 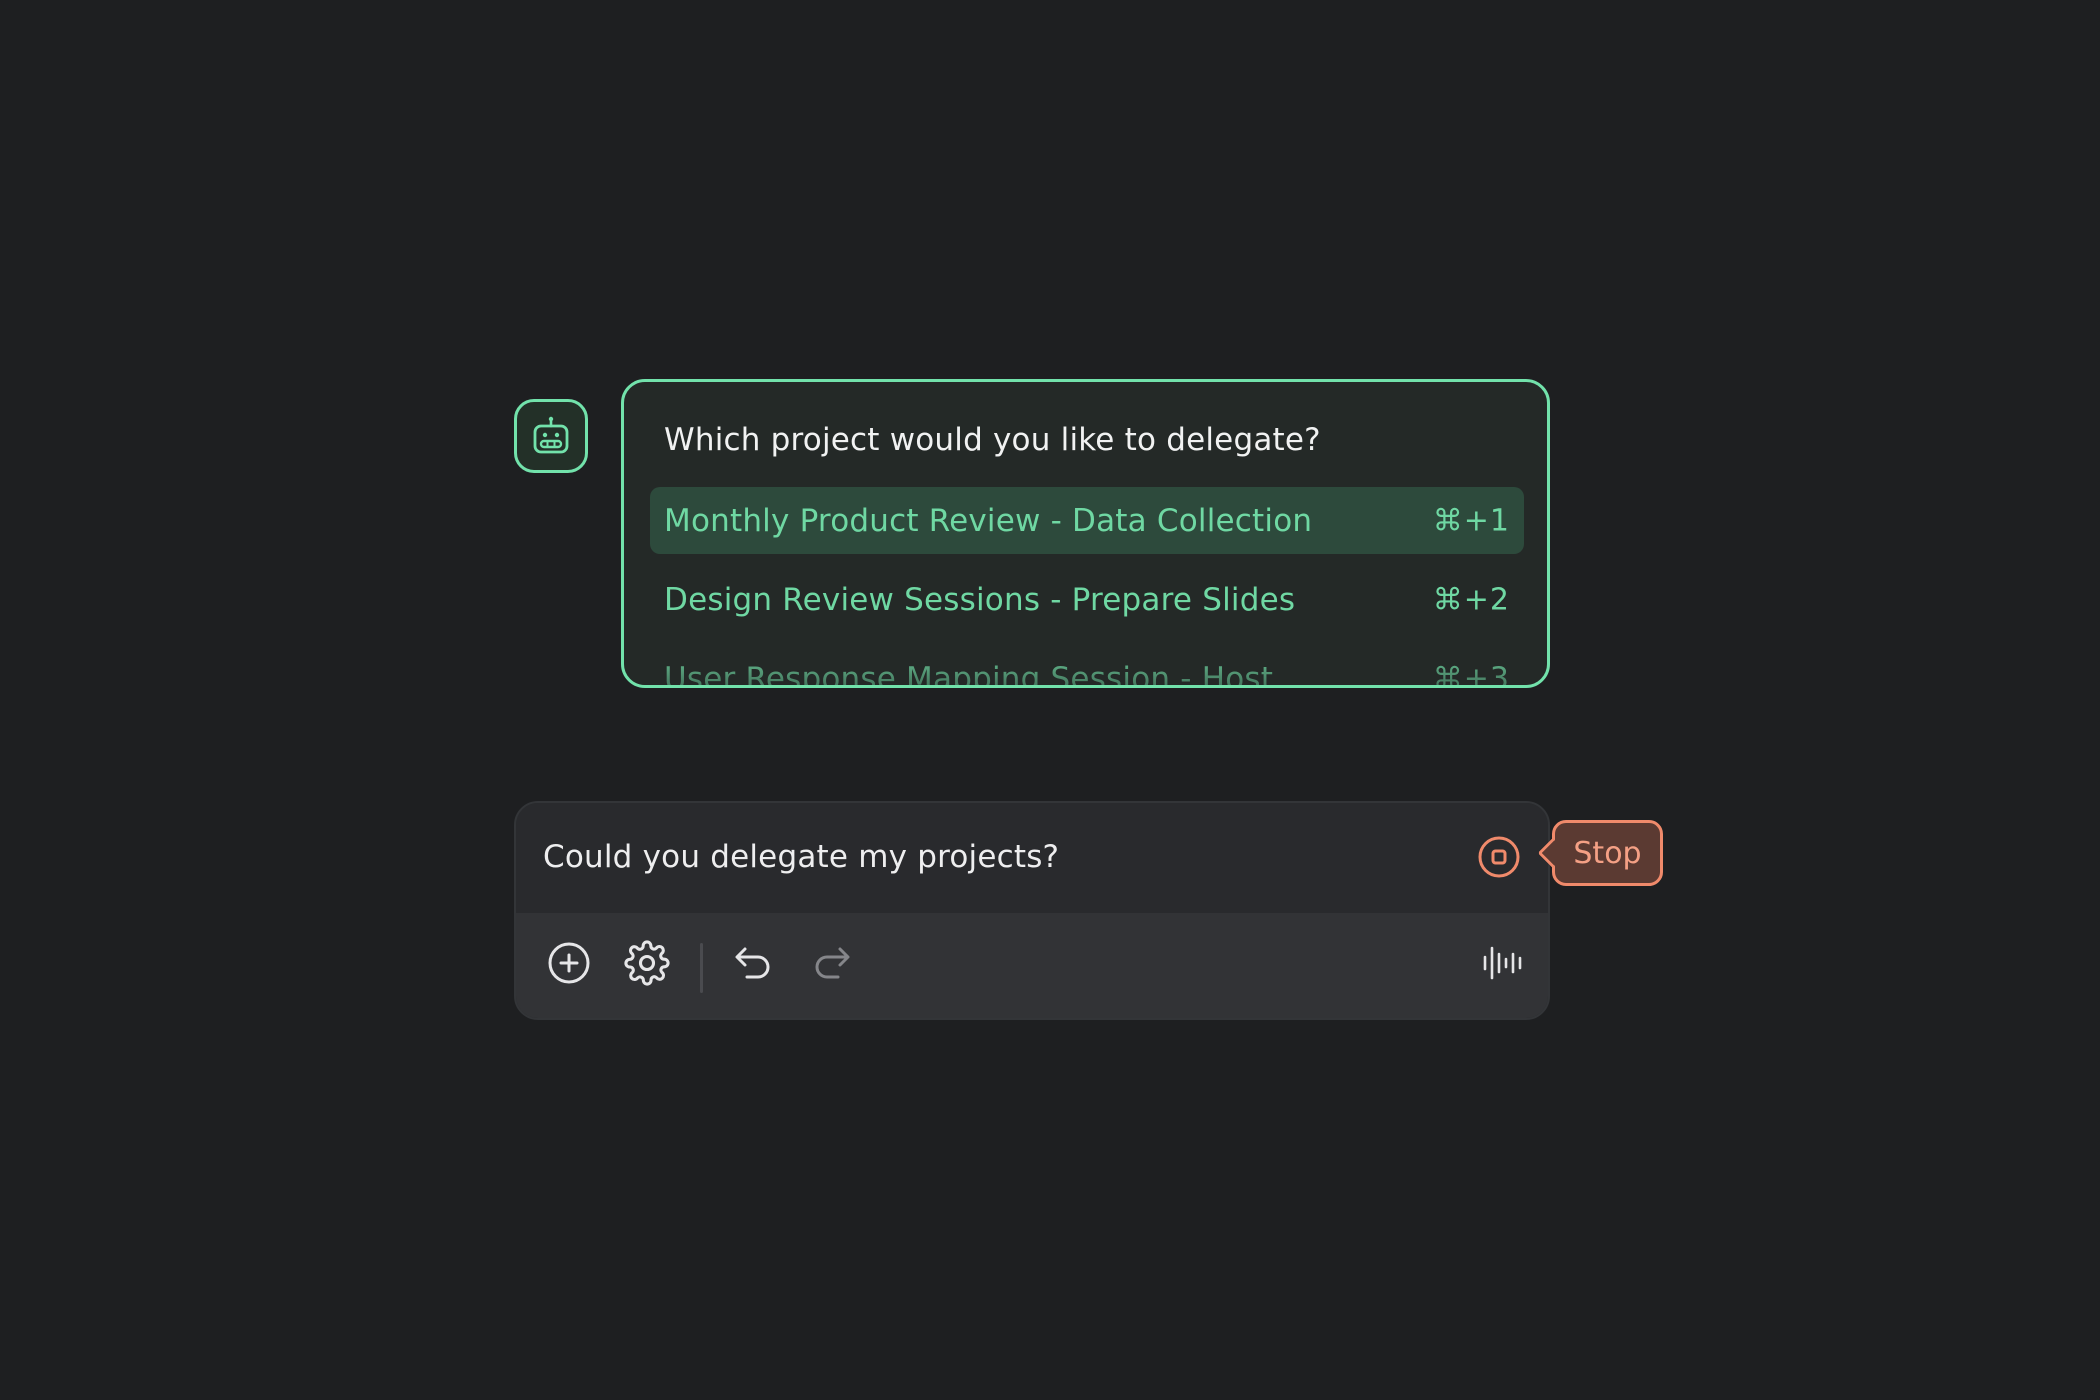 What do you see at coordinates (1032, 965) in the screenshot?
I see `composer-toolbar` at bounding box center [1032, 965].